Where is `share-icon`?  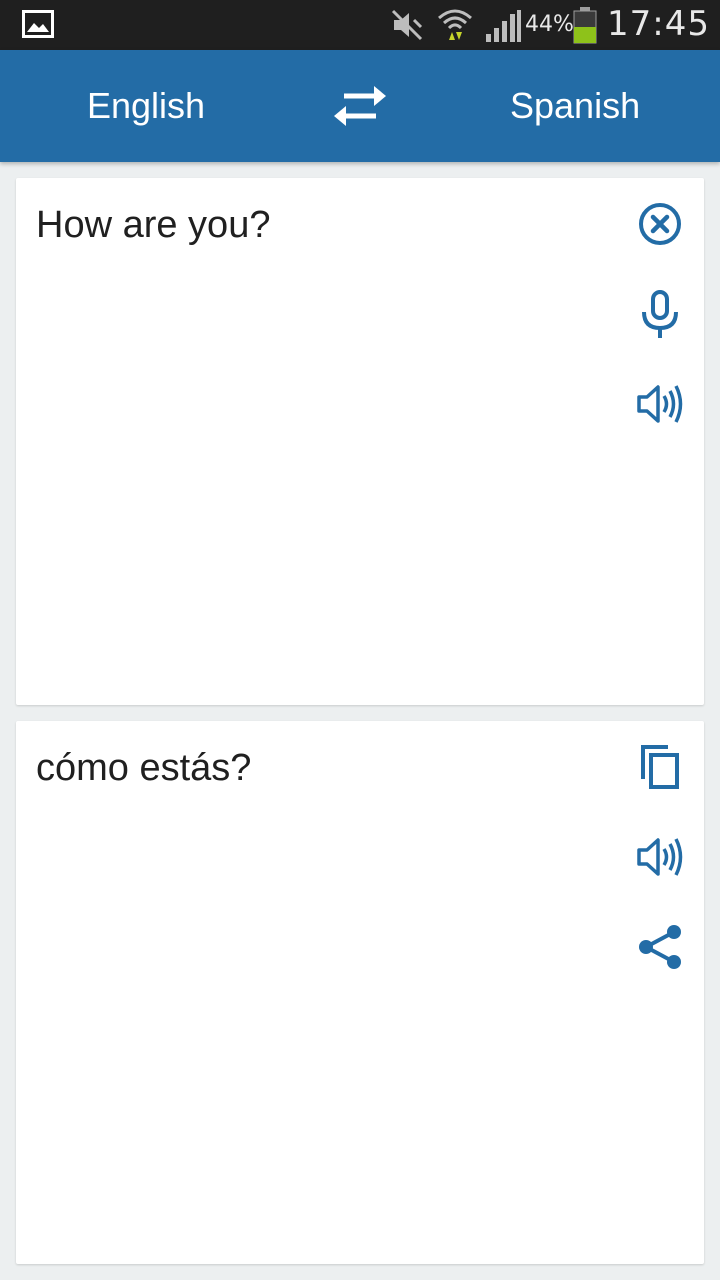 share-icon is located at coordinates (660, 947).